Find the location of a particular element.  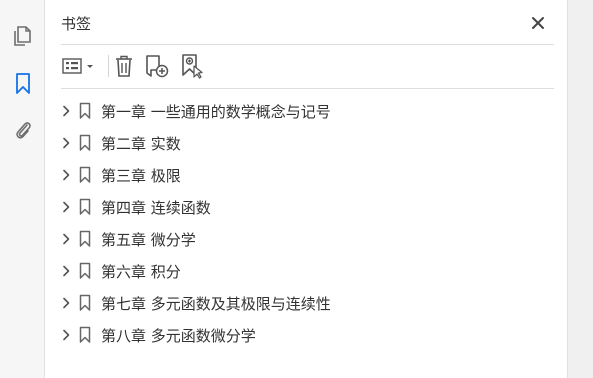

bookmark-row: 第六章 积分 is located at coordinates (299, 271).